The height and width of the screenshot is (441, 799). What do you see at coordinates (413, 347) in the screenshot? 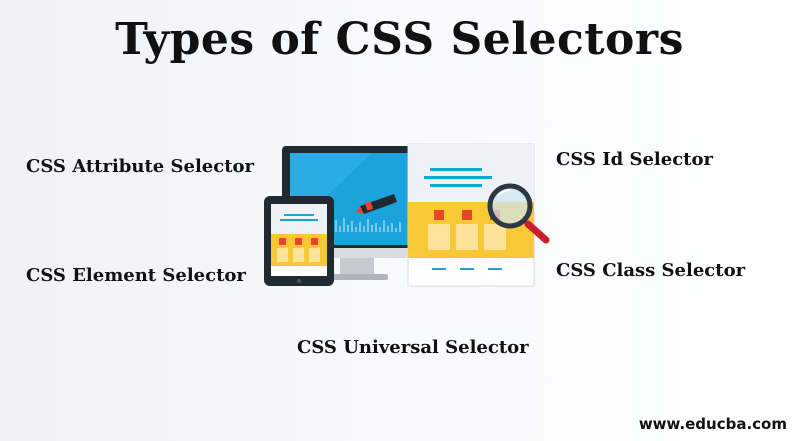
I see `label-universal-selector: CSS Universal Selector` at bounding box center [413, 347].